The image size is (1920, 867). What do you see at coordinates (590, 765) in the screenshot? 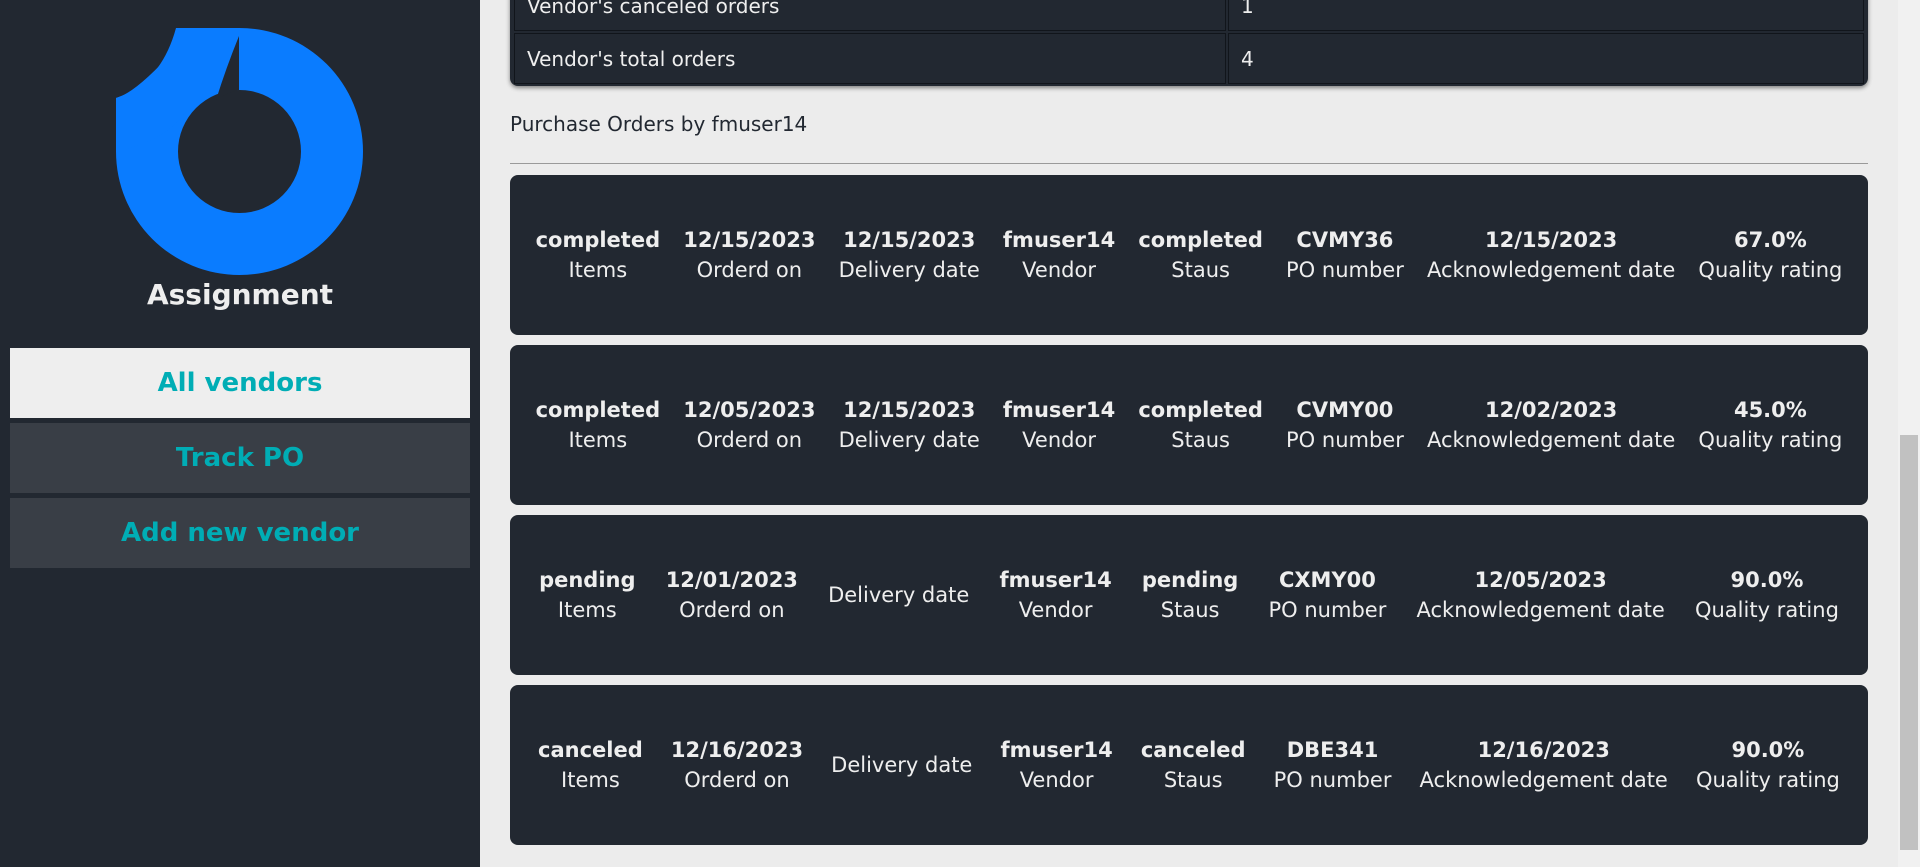
I see `po-items: canceled Items` at bounding box center [590, 765].